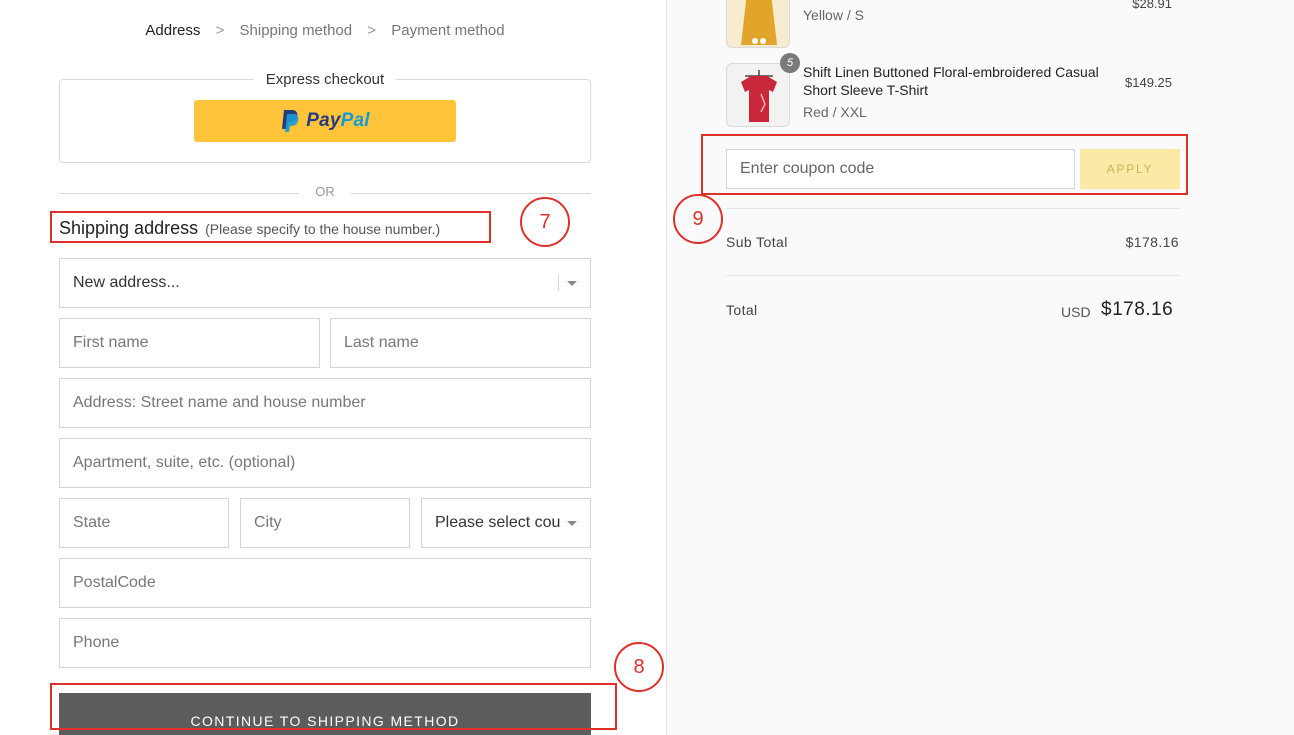  I want to click on product-variant: Red / XXL, so click(835, 112).